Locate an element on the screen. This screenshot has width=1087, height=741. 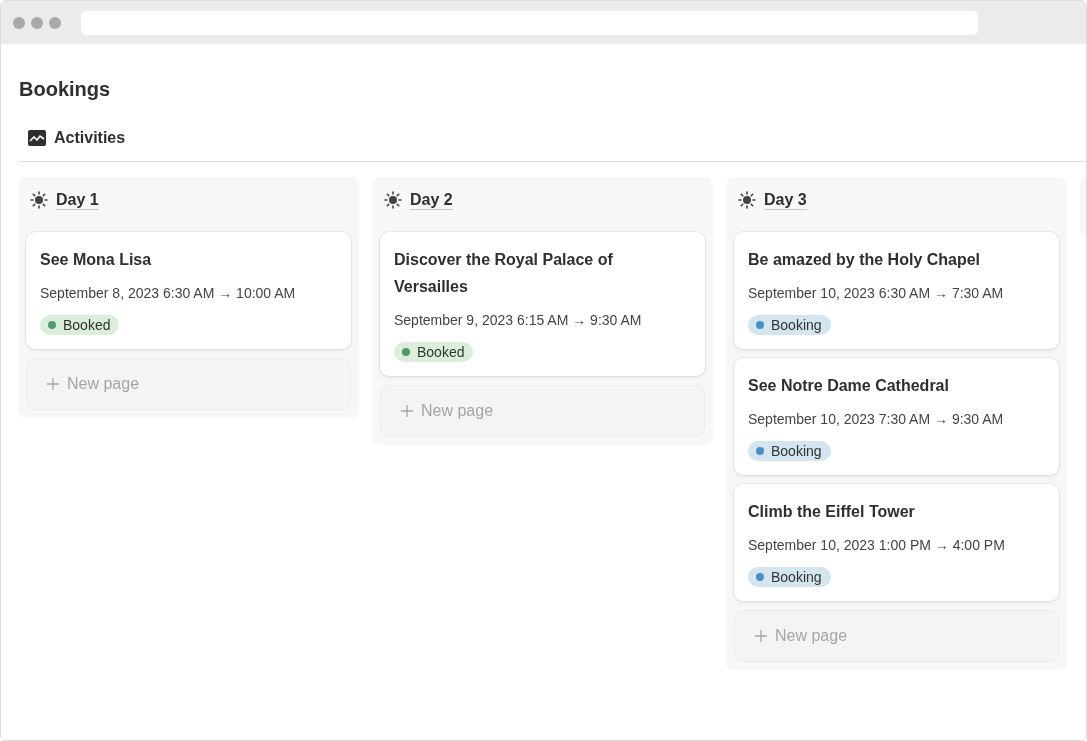
booking-card: See Notre Dame Cathedral September 10, 2023 7:30 AM → 9:30 AM Booking is located at coordinates (896, 416).